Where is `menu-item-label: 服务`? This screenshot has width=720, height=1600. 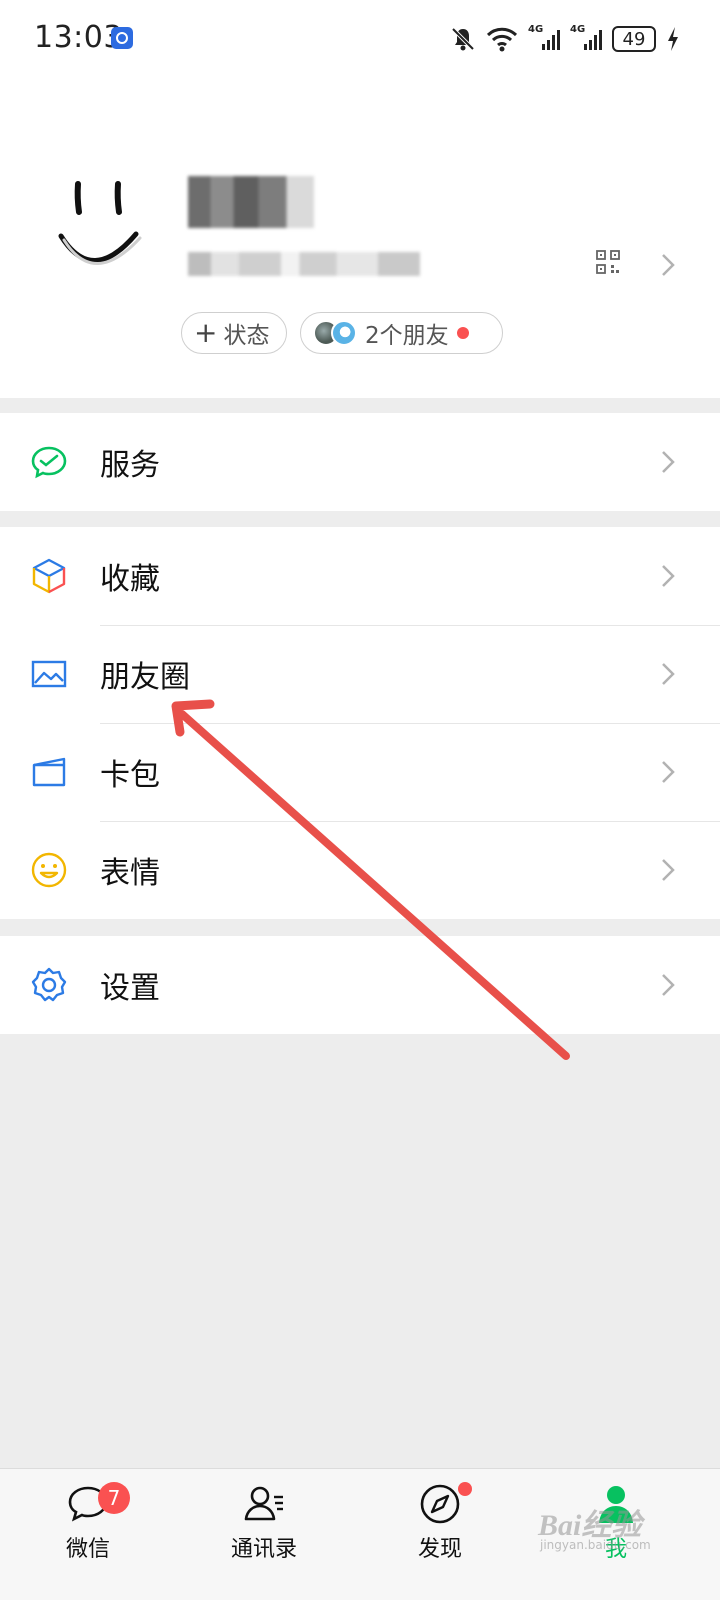
menu-item-label: 服务 is located at coordinates (130, 465).